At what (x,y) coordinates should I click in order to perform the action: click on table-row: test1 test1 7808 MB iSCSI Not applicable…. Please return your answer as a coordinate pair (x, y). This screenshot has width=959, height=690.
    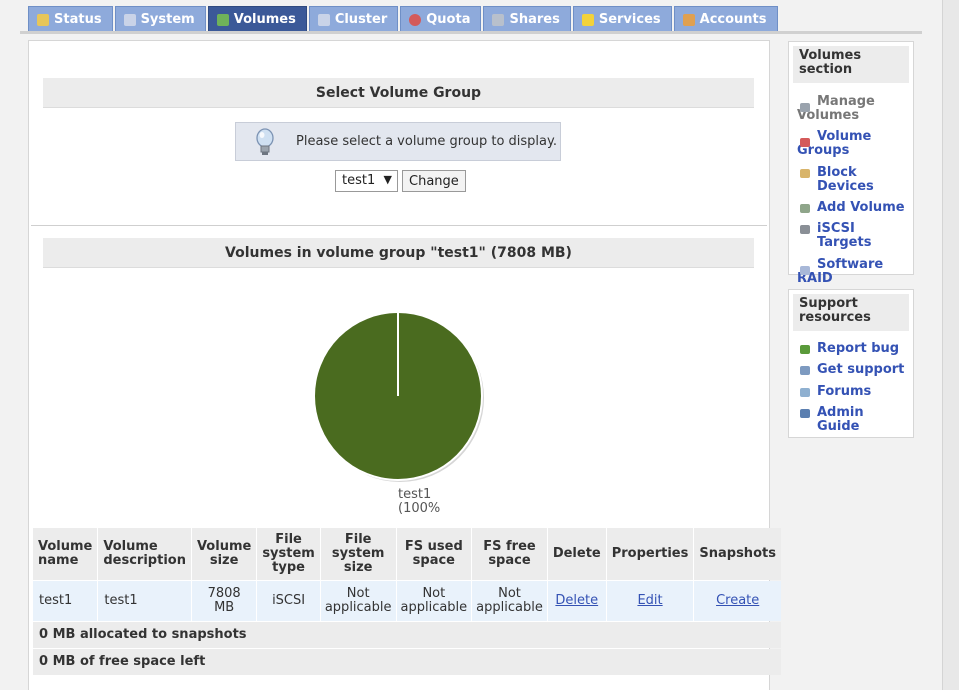
    Looking at the image, I should click on (407, 601).